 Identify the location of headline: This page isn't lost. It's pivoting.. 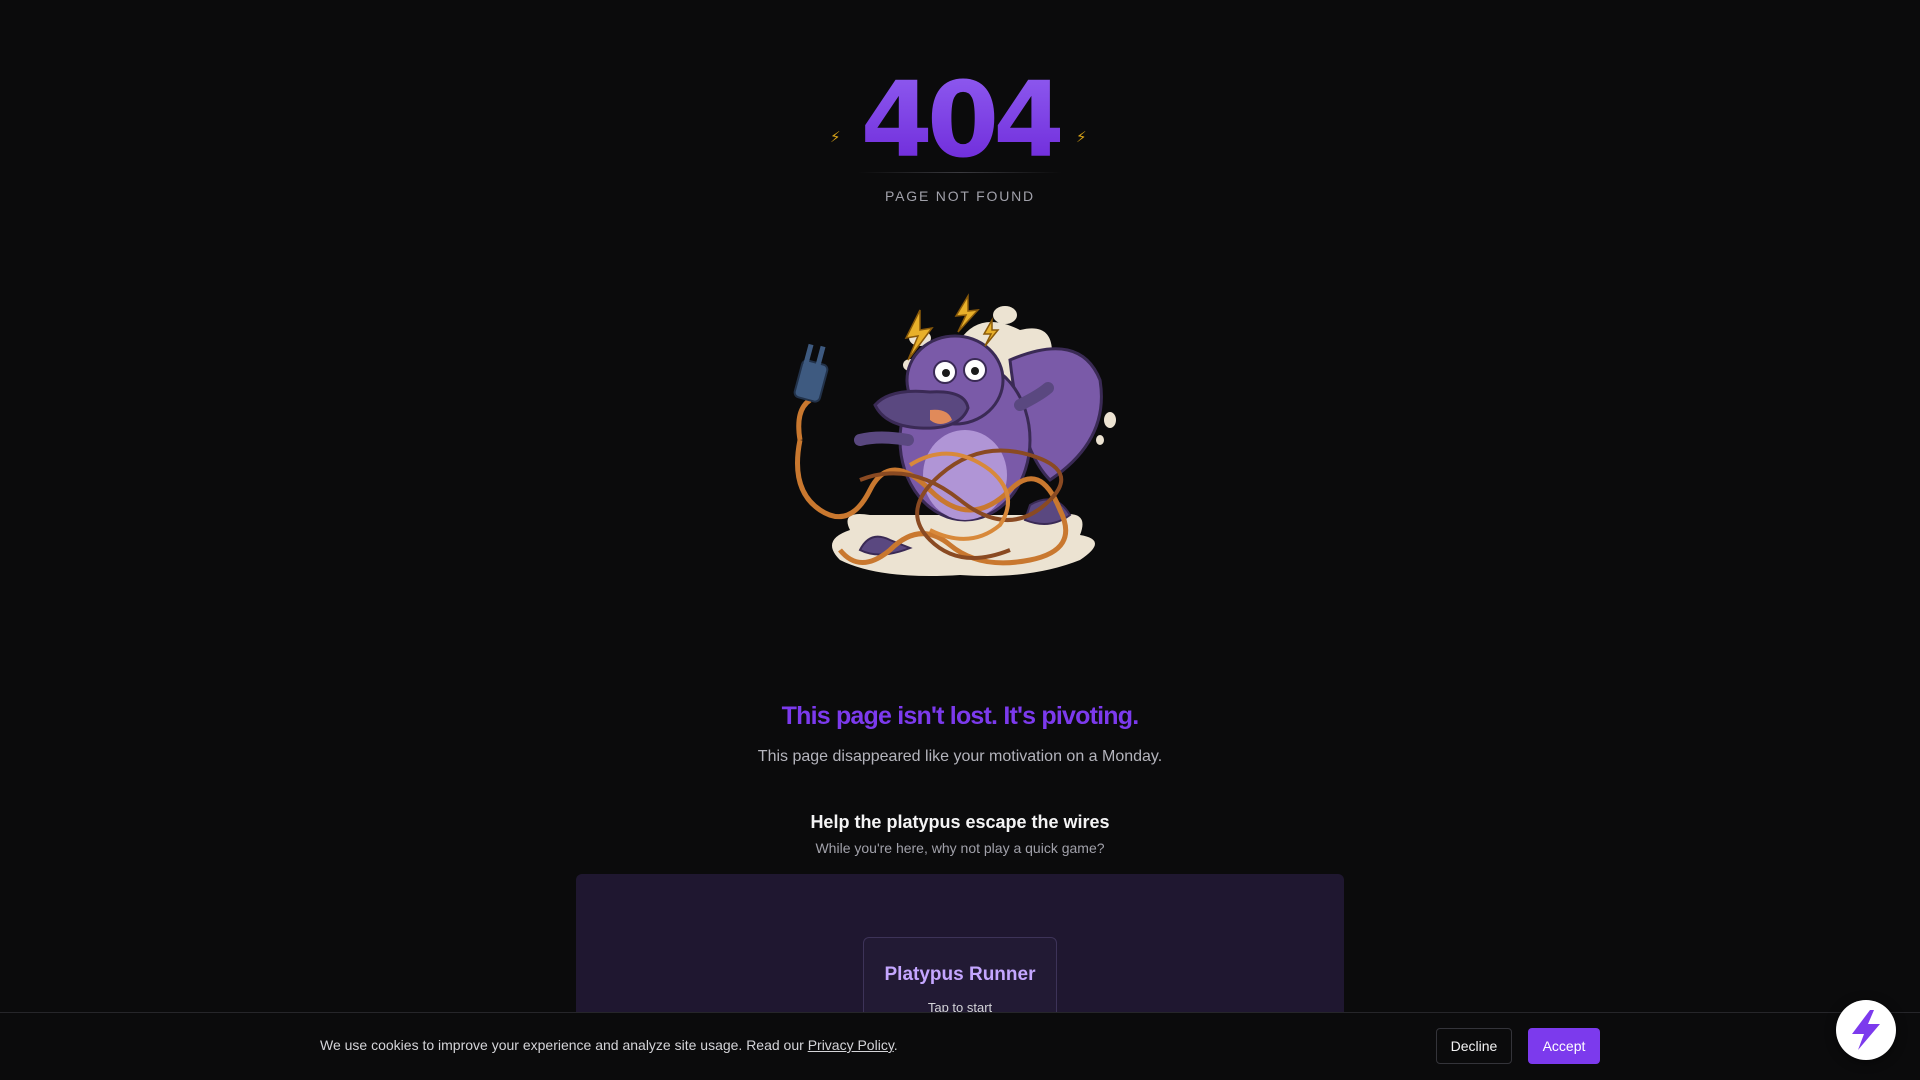
(960, 716).